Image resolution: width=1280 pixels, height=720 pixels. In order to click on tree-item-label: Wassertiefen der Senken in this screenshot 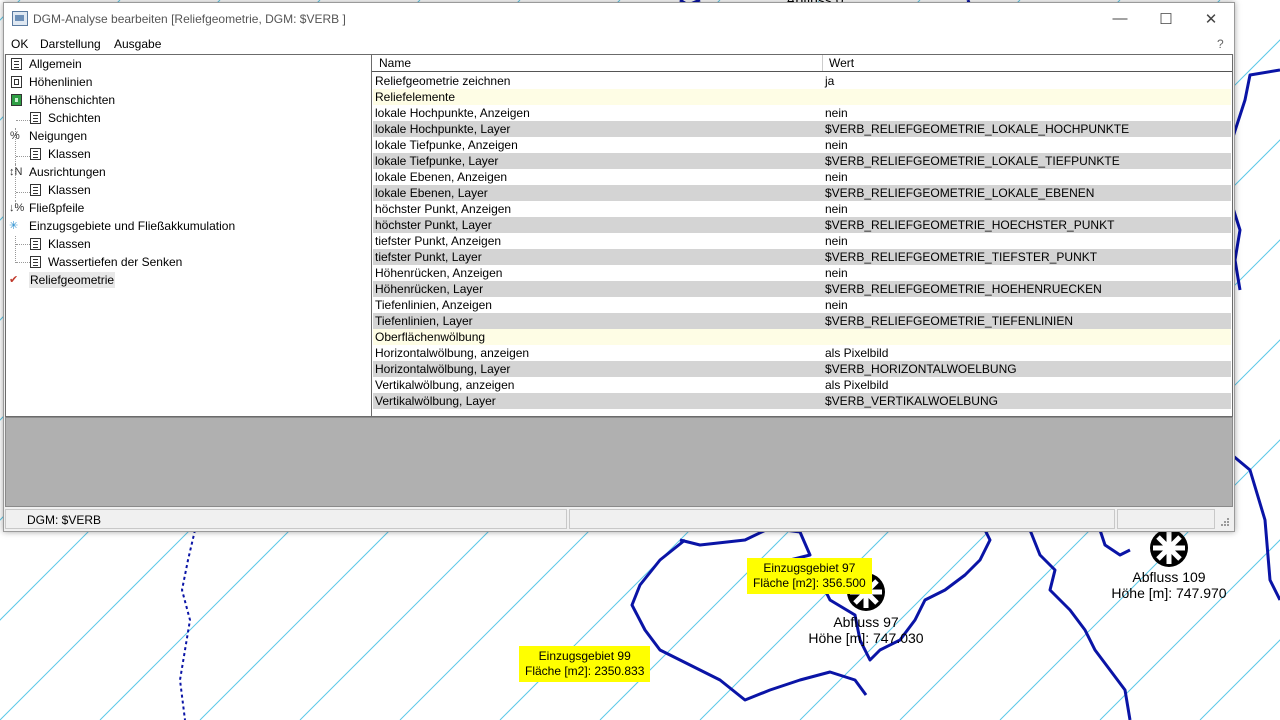, I will do `click(115, 262)`.